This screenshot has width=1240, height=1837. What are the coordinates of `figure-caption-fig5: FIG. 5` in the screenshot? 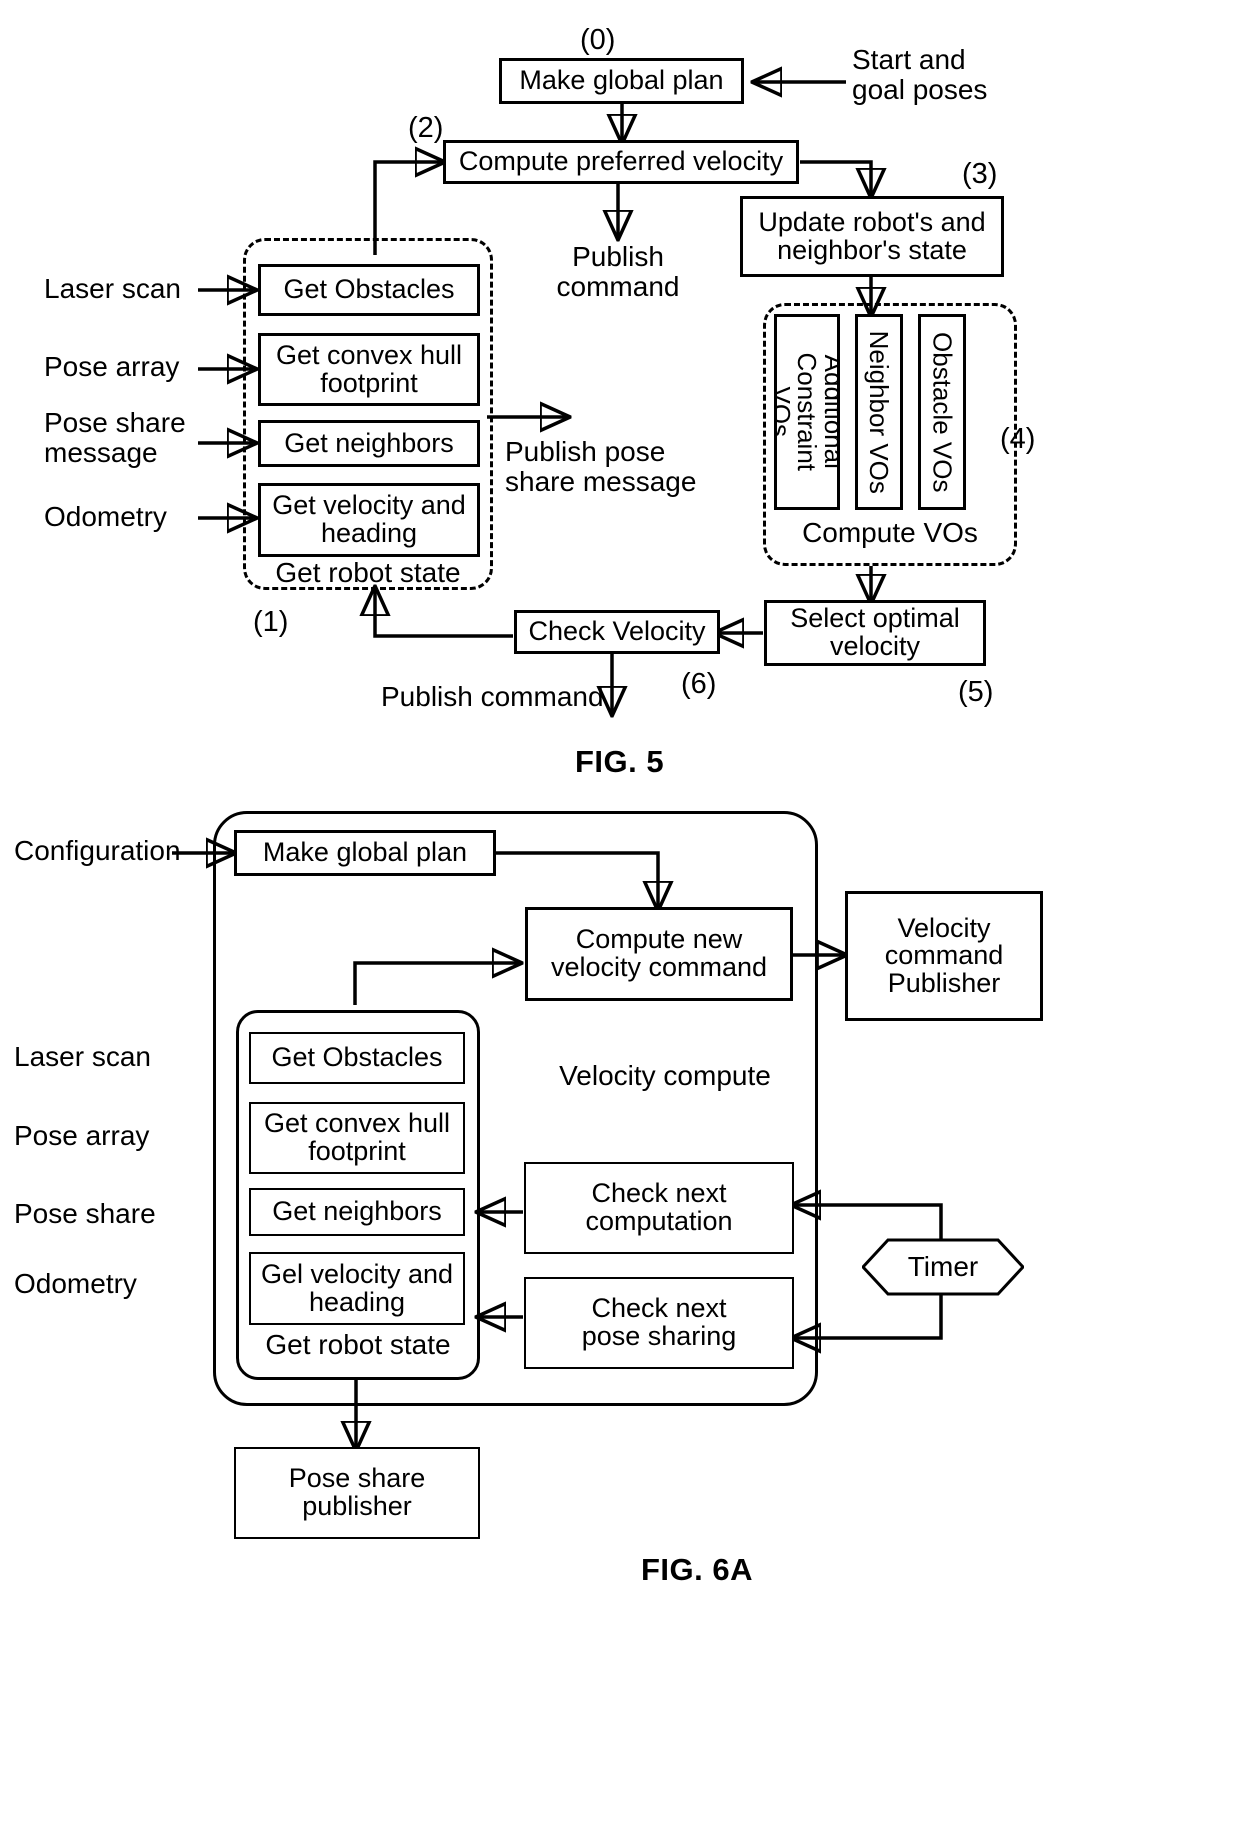 It's located at (620, 761).